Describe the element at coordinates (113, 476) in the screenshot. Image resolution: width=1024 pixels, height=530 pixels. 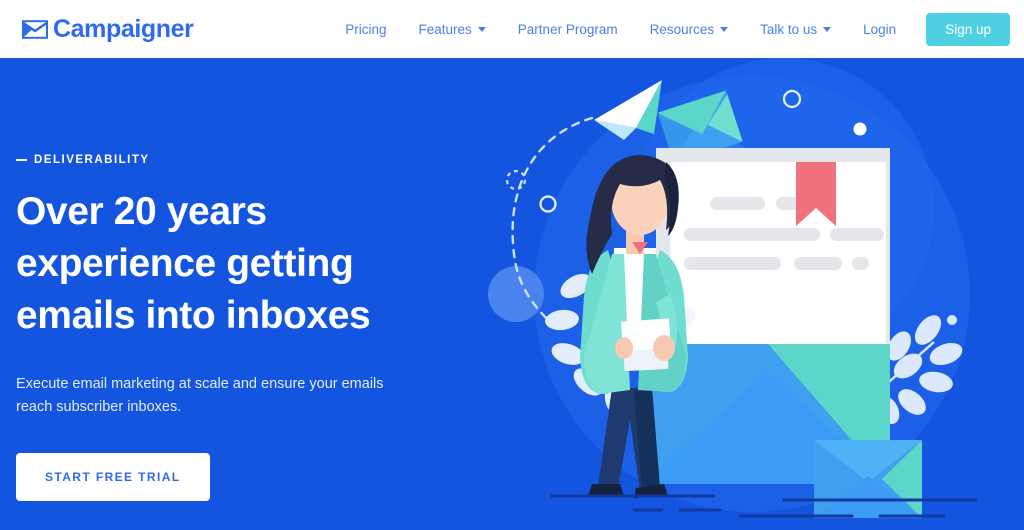
I see `start-free-trial-button: START FREE TRIAL` at that location.